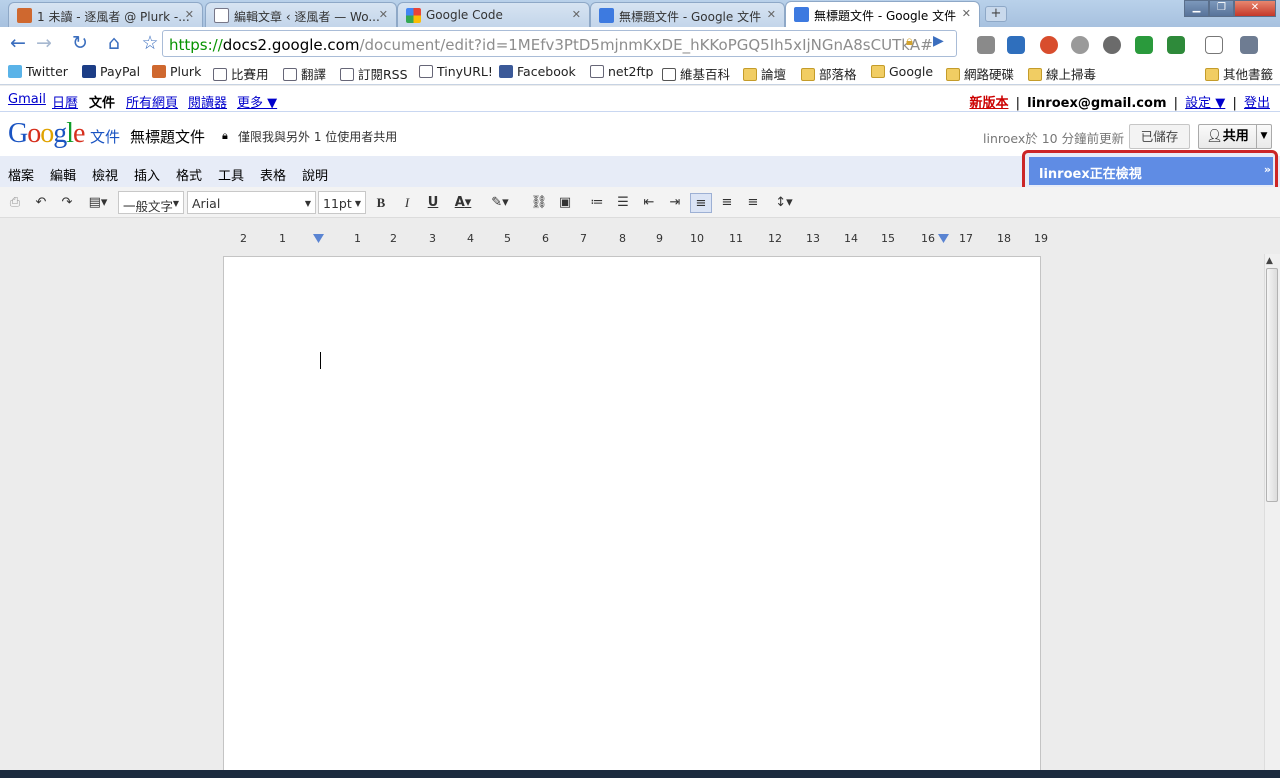 This screenshot has height=778, width=1280. Describe the element at coordinates (1214, 45) in the screenshot. I see `page-menu-icon` at that location.